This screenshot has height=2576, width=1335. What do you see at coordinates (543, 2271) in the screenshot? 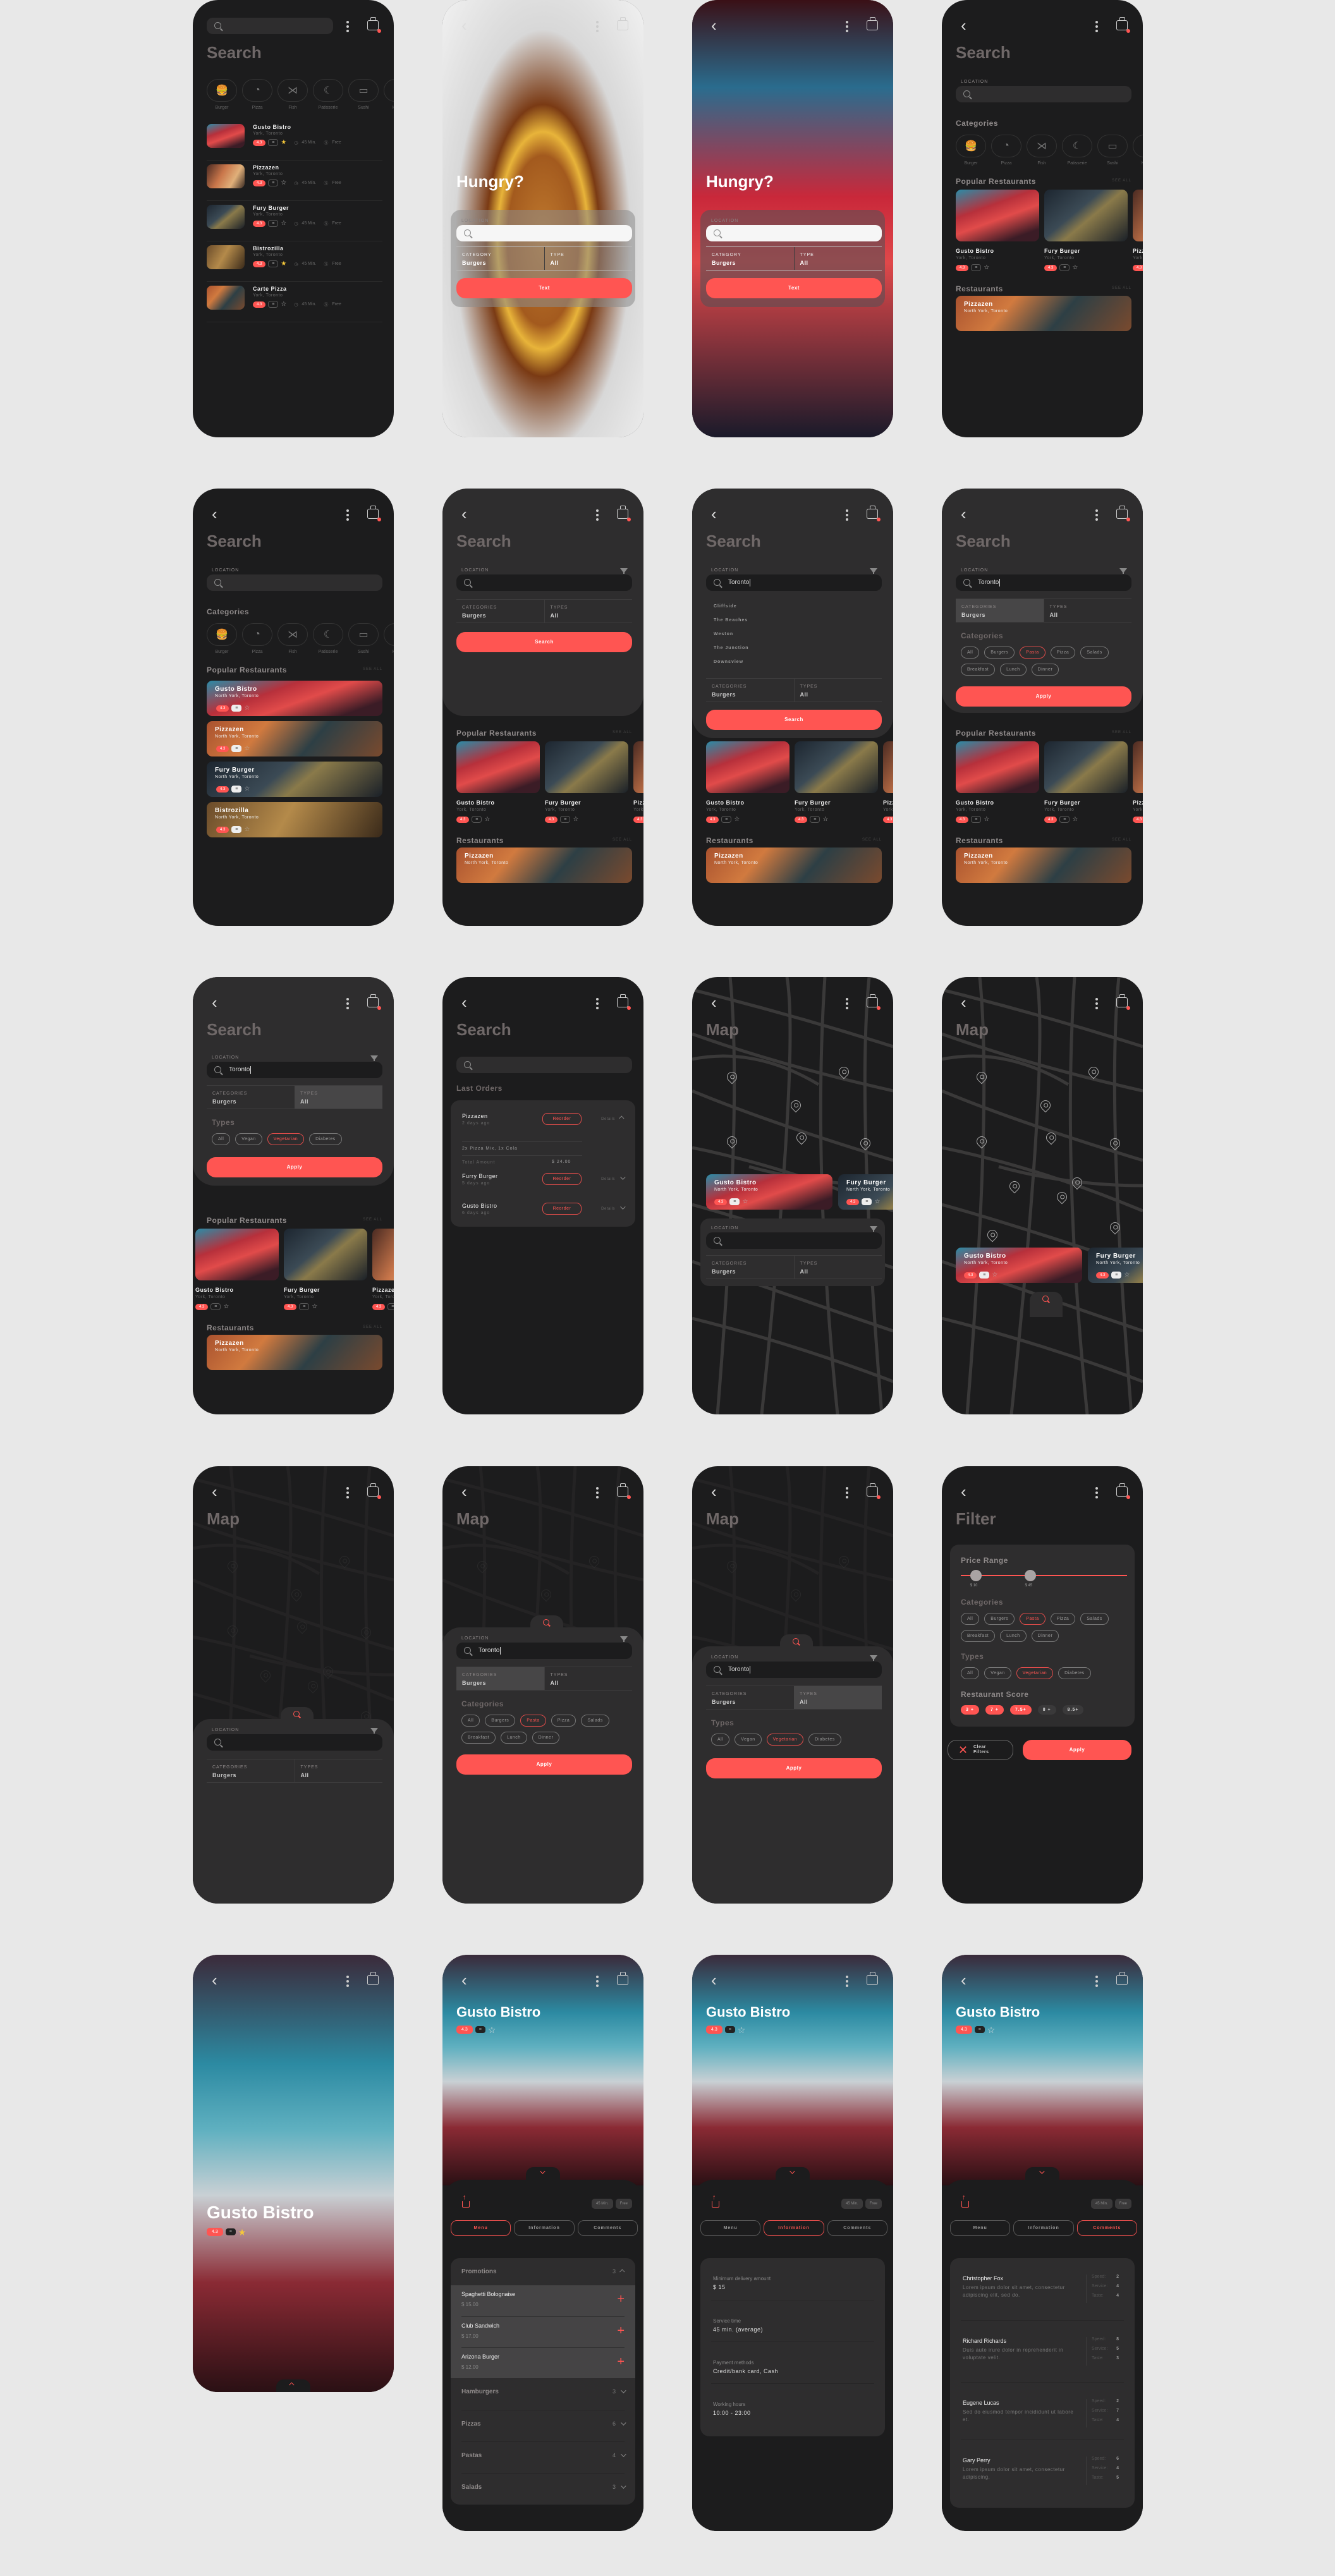
I see `menu-section-header: Promotions 3` at bounding box center [543, 2271].